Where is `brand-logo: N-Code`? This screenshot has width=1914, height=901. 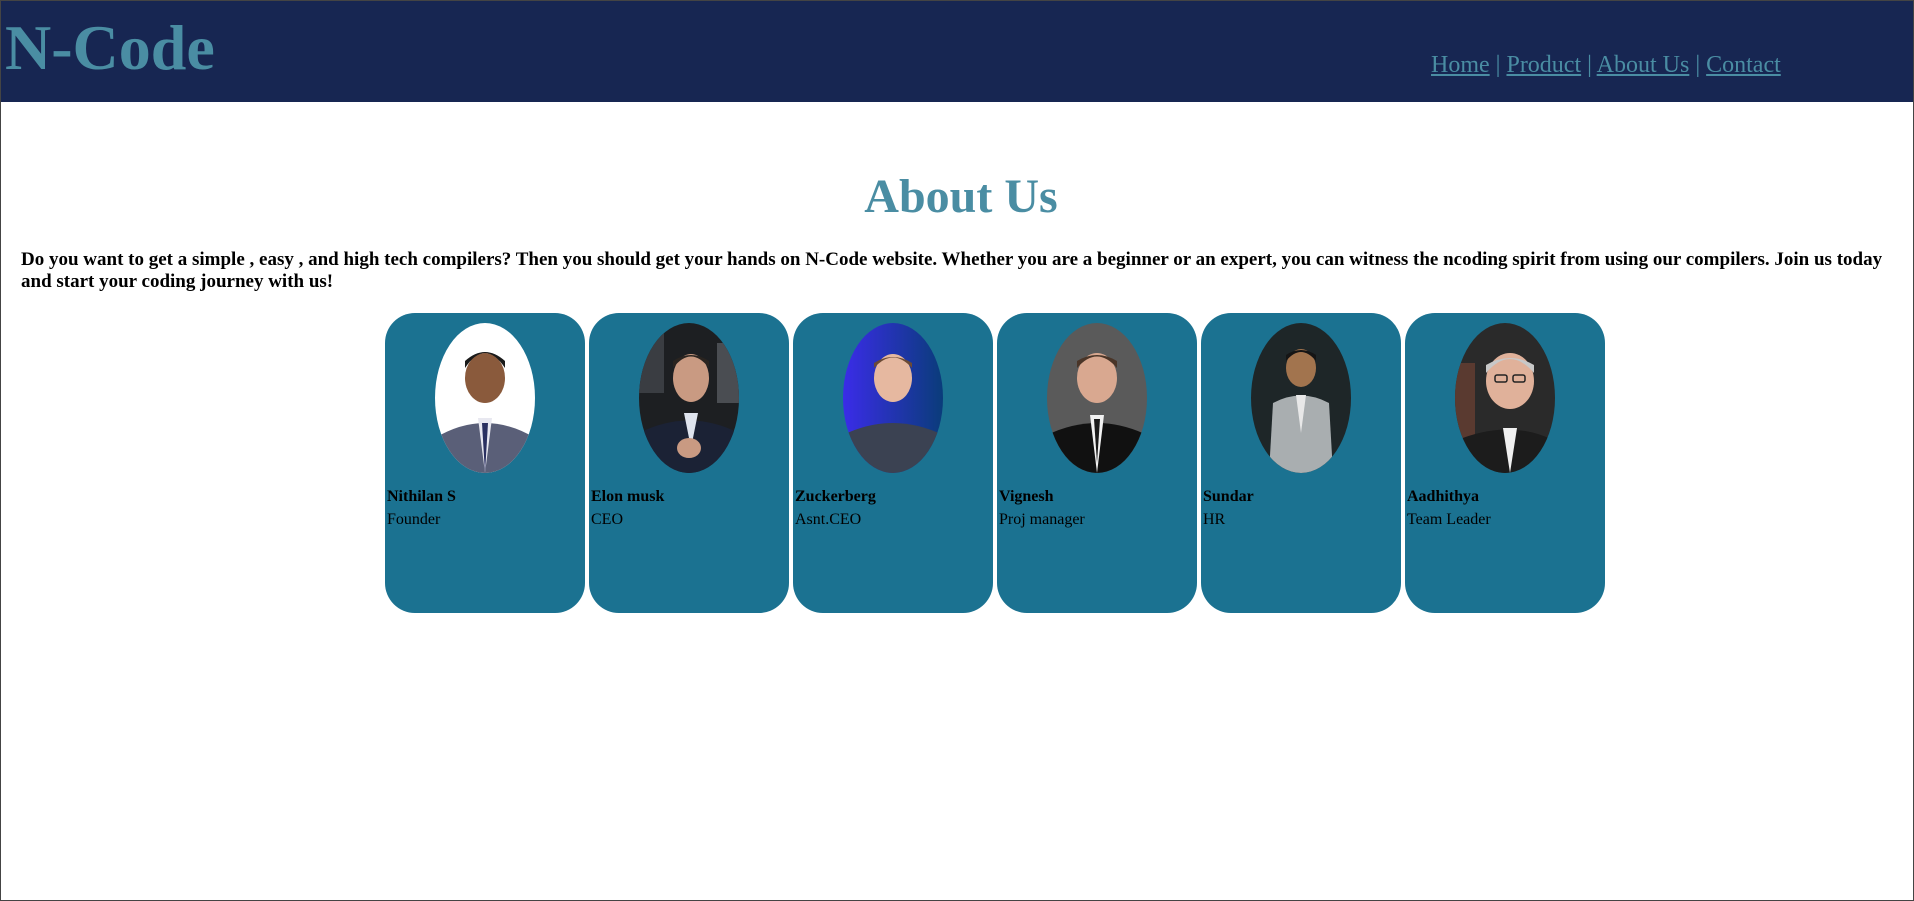
brand-logo: N-Code is located at coordinates (110, 48).